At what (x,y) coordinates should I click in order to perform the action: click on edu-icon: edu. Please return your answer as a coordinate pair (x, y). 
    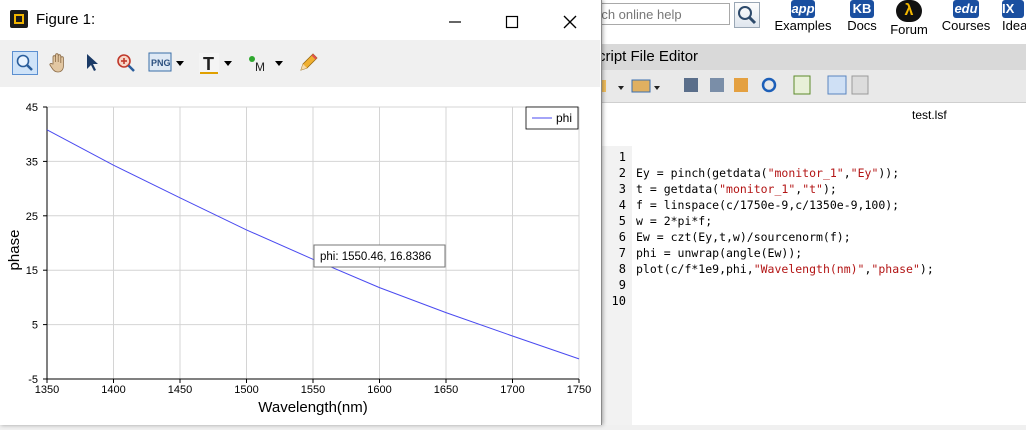
    Looking at the image, I should click on (966, 9).